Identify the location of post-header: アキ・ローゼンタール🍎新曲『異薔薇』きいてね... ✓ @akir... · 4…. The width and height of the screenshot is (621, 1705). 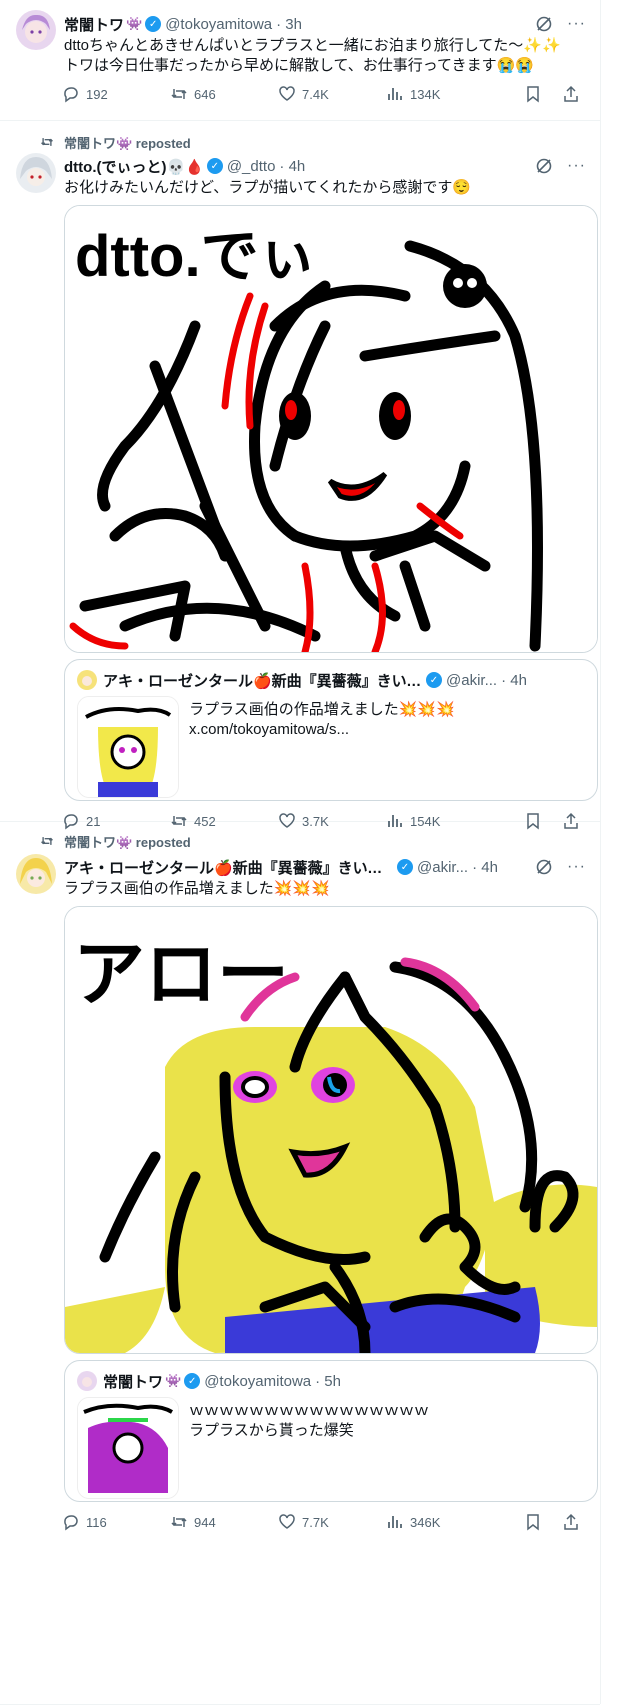
(325, 867).